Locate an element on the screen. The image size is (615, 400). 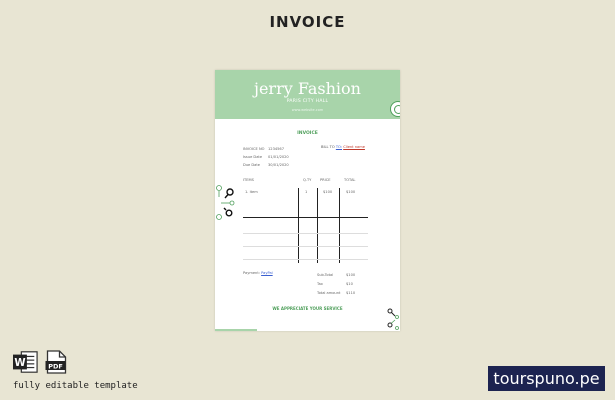
thanks-note: WE APPRECIATE YOUR SERVICE is located at coordinates (307, 308).